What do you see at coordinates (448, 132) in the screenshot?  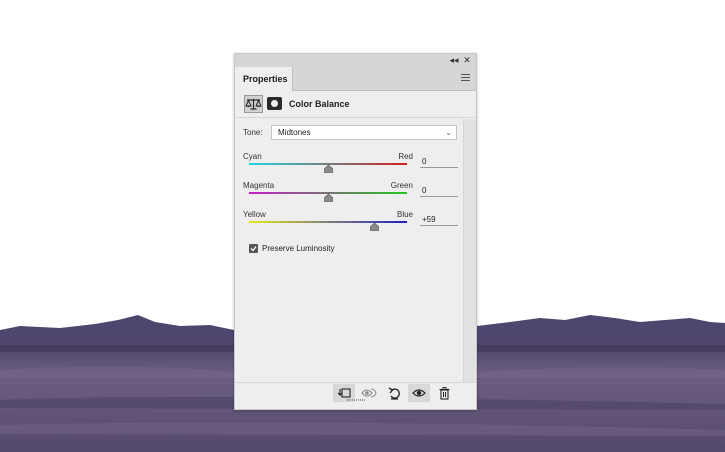 I see `chevron-down-icon: ⌄` at bounding box center [448, 132].